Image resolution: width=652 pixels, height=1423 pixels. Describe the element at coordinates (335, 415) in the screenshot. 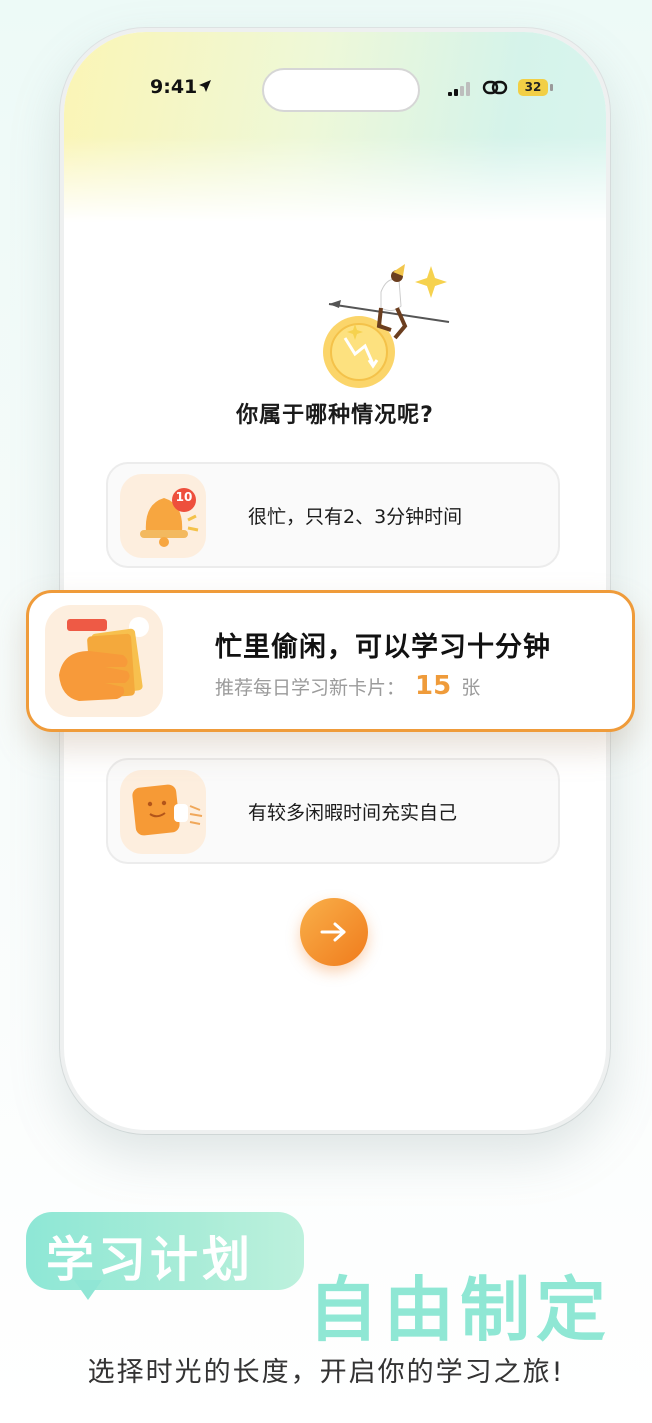

I see `question-heading: 你属于哪种情况呢?` at that location.